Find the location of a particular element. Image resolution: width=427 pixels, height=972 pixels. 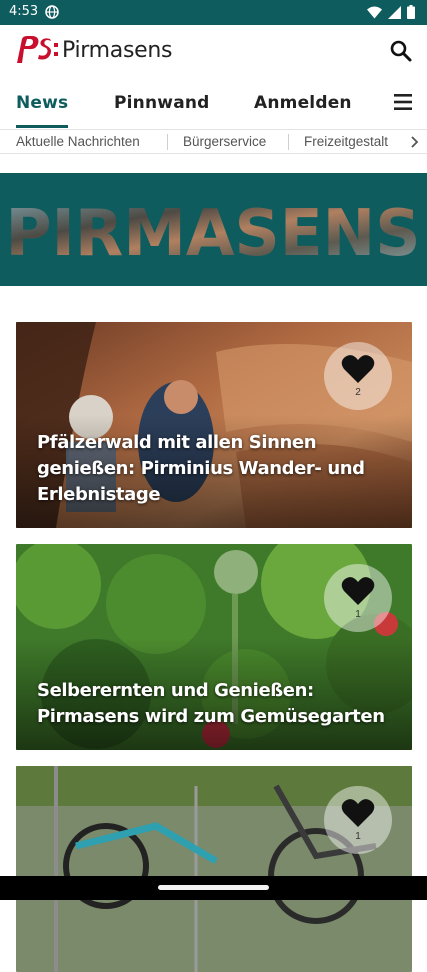

globe-icon is located at coordinates (52, 12).